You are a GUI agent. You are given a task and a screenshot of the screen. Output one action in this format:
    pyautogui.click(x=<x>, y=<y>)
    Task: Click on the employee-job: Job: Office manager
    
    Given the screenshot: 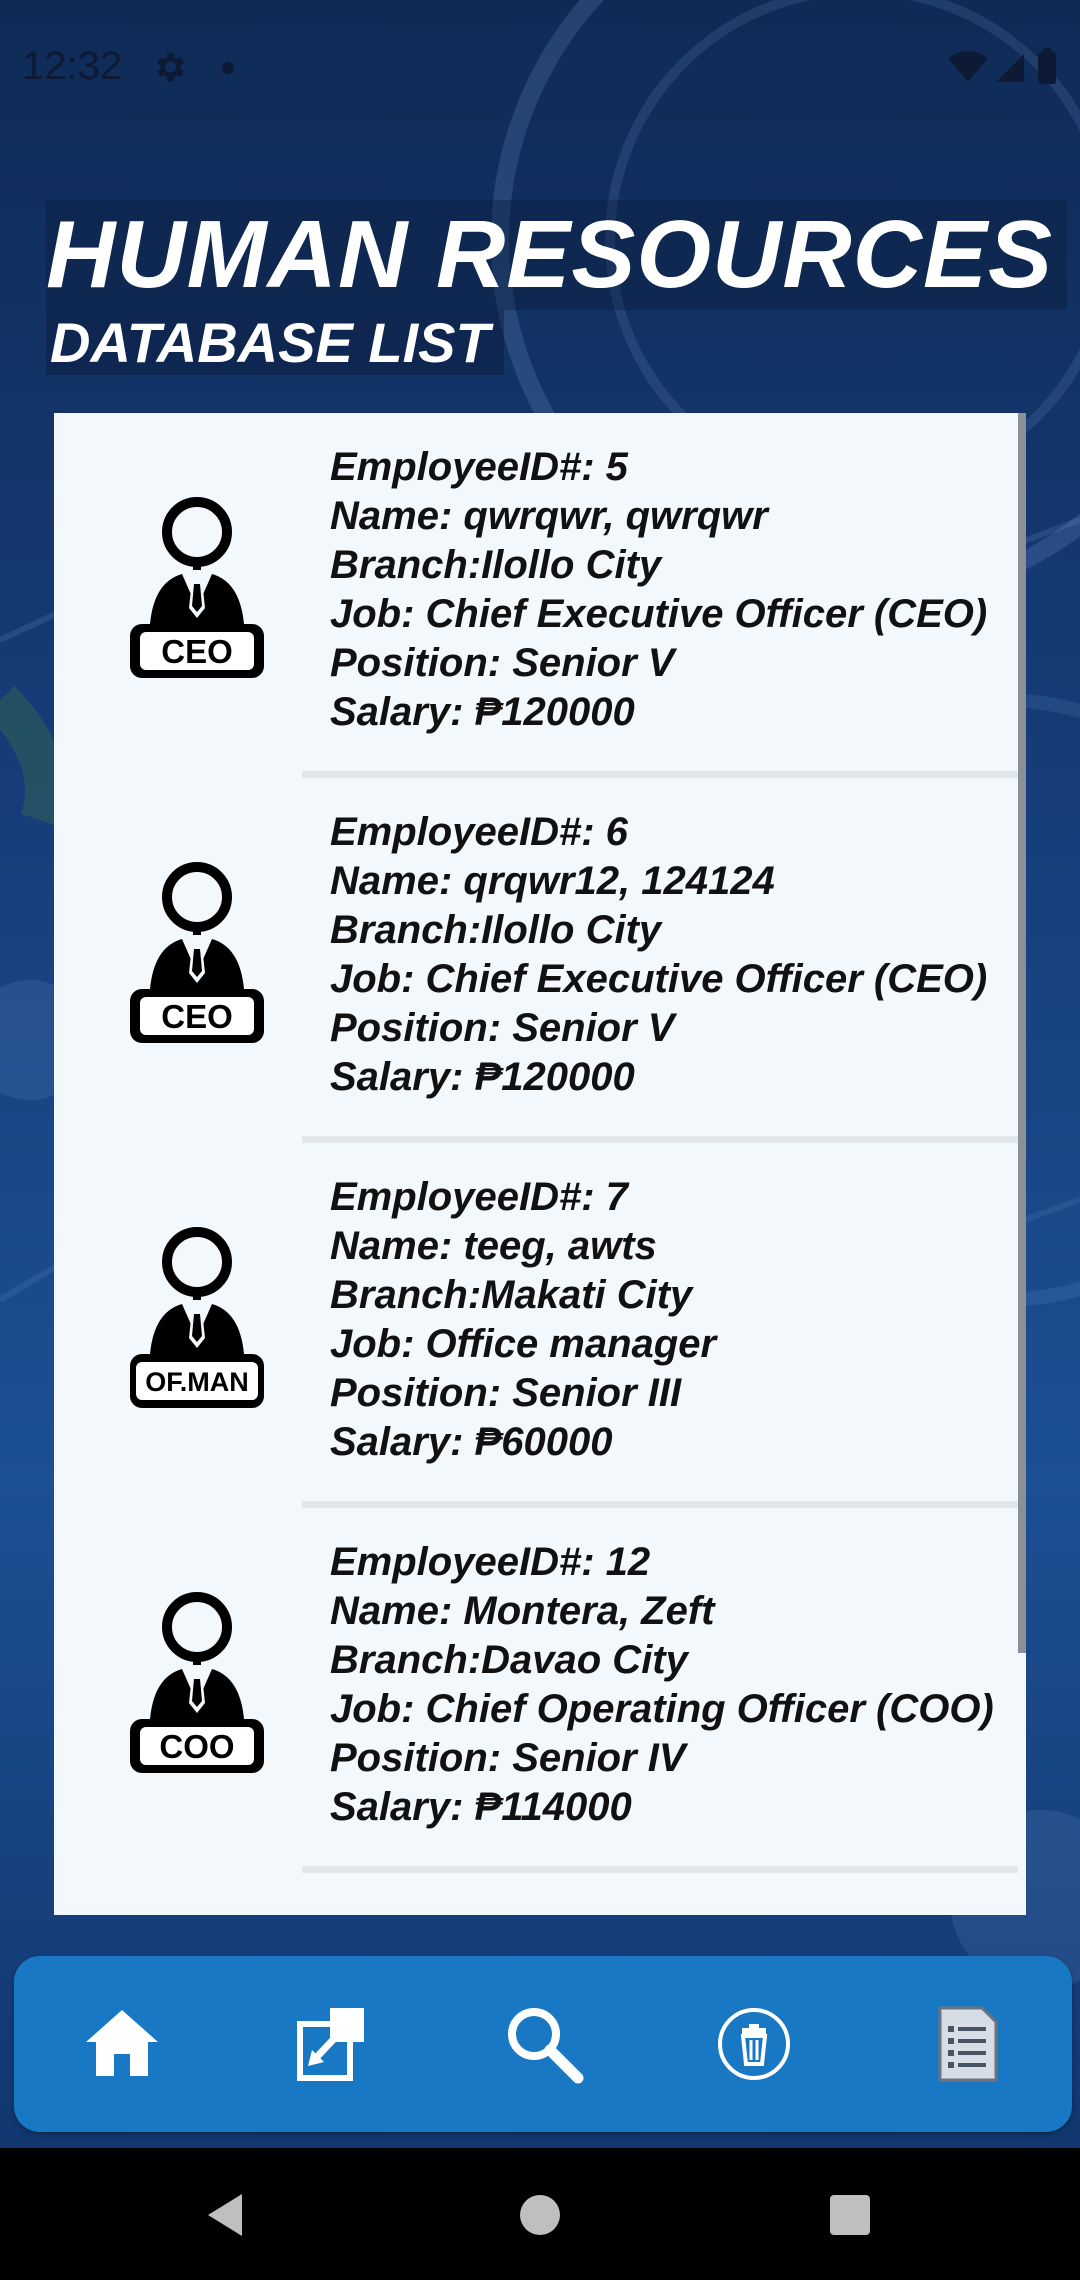 What is the action you would take?
    pyautogui.click(x=523, y=1344)
    